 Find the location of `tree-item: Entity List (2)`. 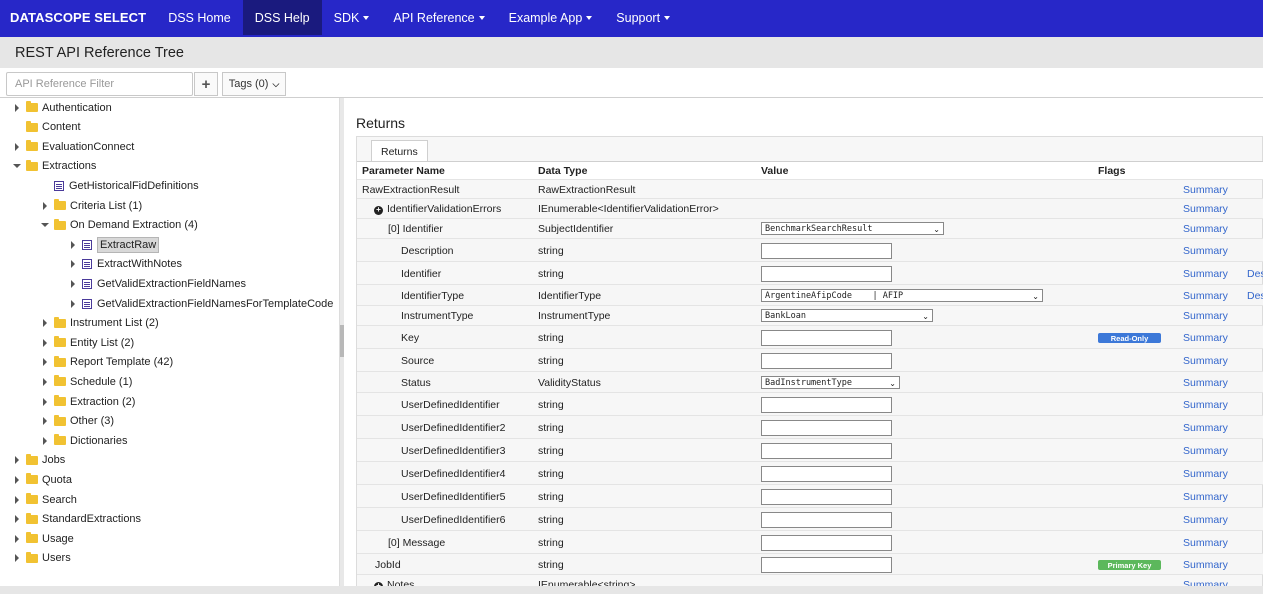

tree-item: Entity List (2) is located at coordinates (87, 342).